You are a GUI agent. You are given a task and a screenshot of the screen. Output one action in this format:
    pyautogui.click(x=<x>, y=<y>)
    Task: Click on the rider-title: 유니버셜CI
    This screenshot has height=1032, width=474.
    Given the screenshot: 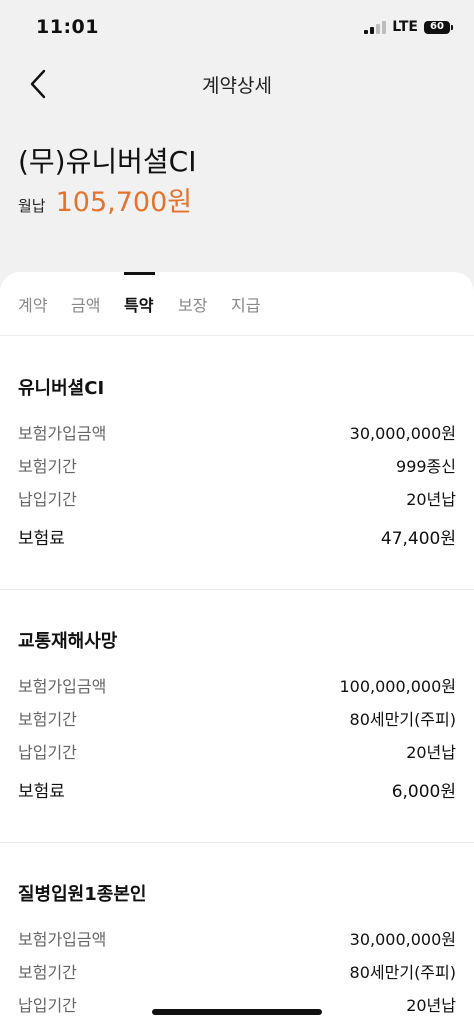 What is the action you would take?
    pyautogui.click(x=61, y=388)
    